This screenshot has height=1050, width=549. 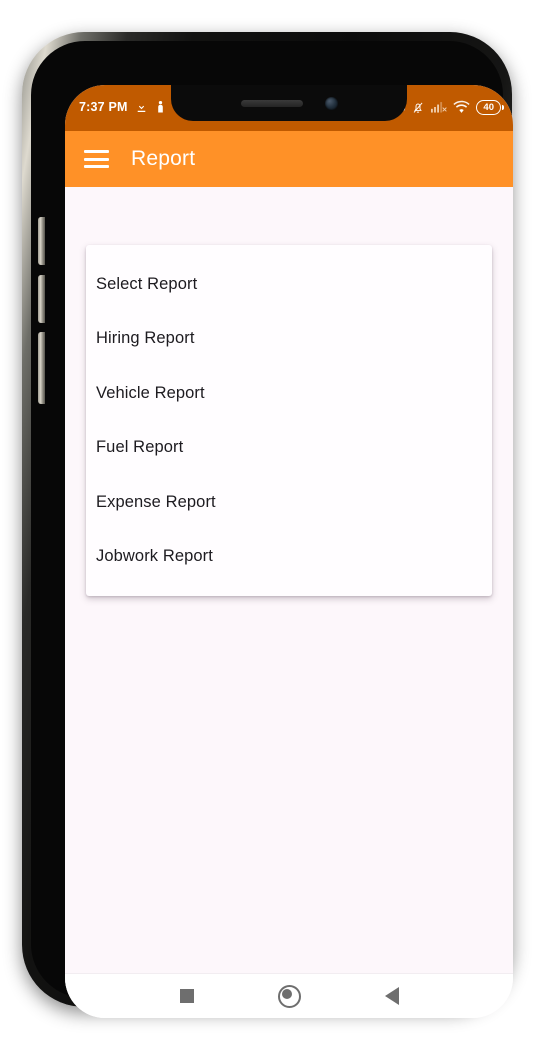 What do you see at coordinates (289, 557) in the screenshot?
I see `dropdown-item-jobwork-report: Jobwork Report` at bounding box center [289, 557].